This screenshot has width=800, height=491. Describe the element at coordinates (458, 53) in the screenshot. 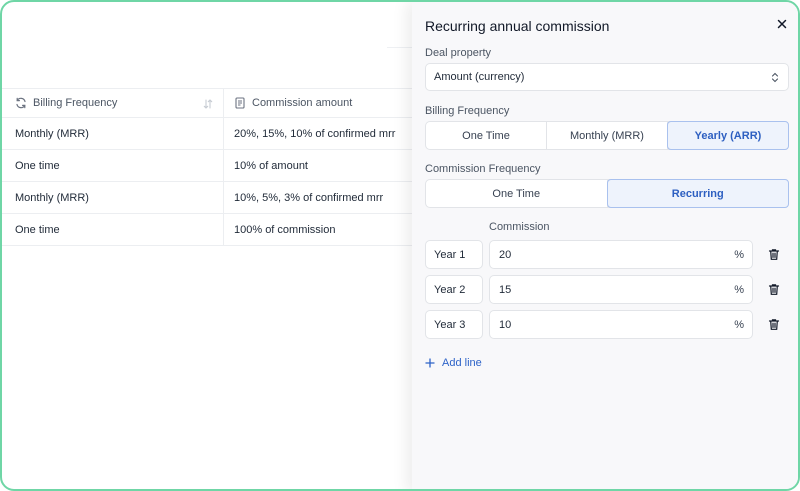

I see `deal-property-label: Deal property` at that location.